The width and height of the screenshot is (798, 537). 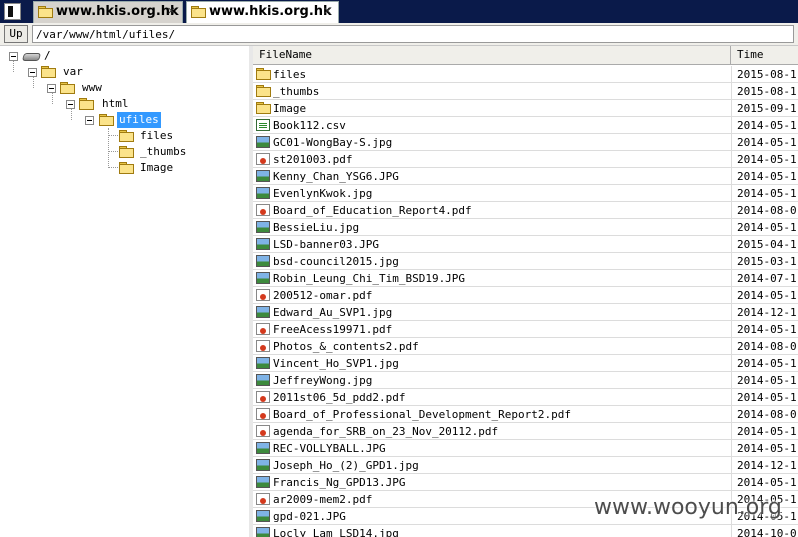 What do you see at coordinates (309, 125) in the screenshot?
I see `file-name: Book112.csv` at bounding box center [309, 125].